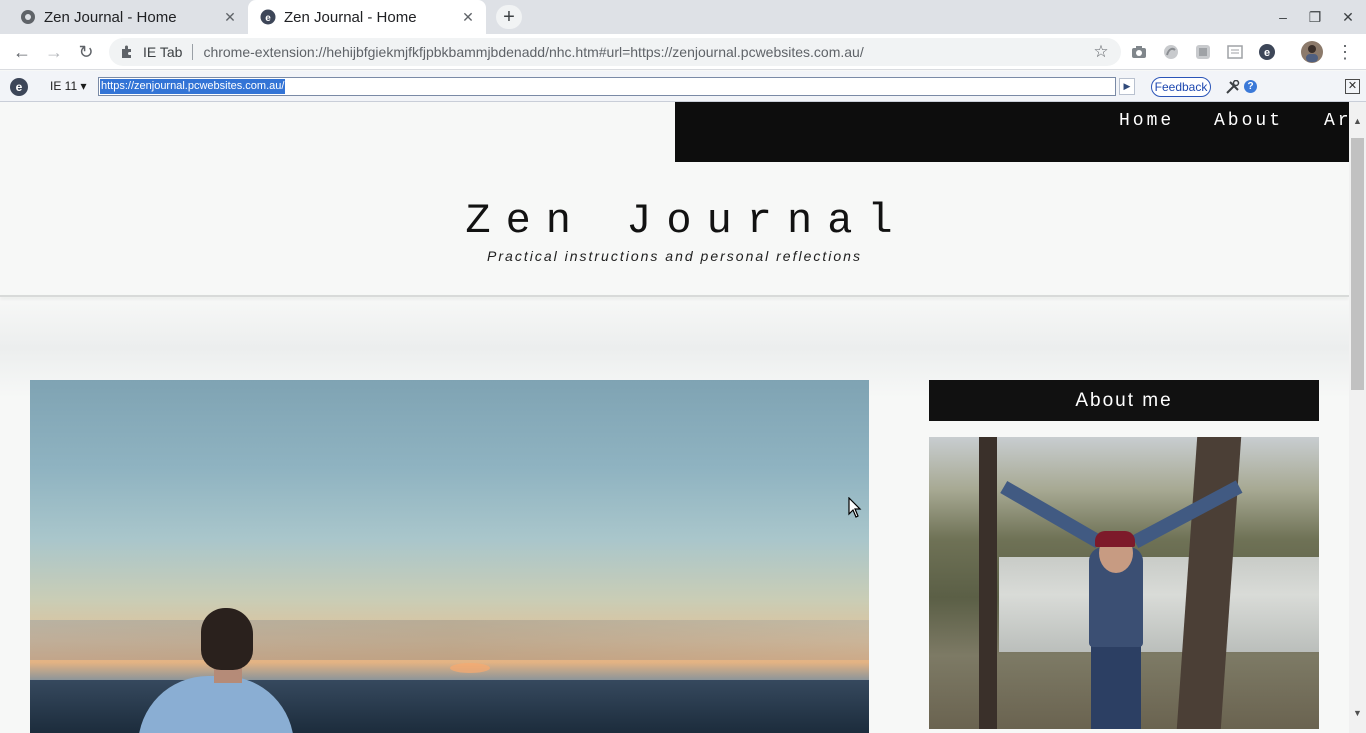  I want to click on close-window-icon: ✕, so click(1348, 17).